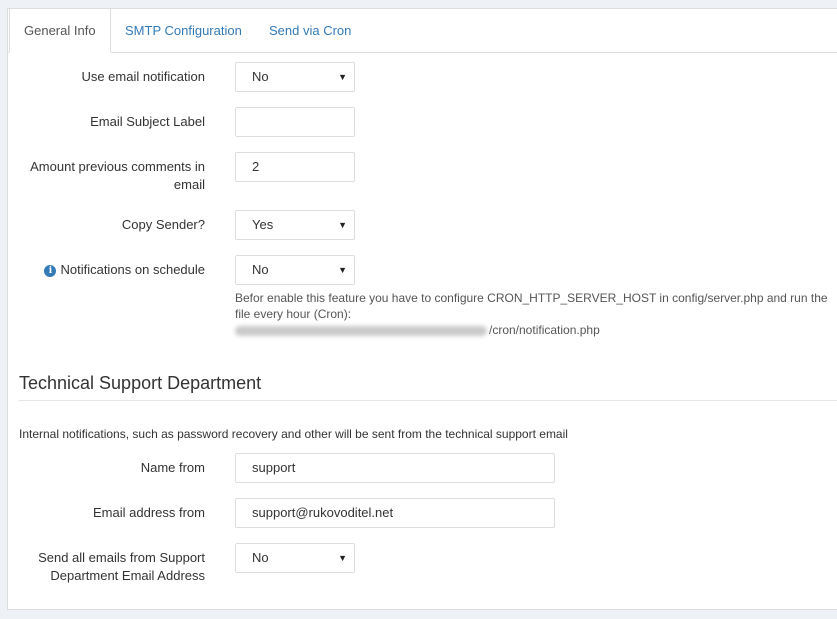 This screenshot has height=619, width=837. What do you see at coordinates (149, 512) in the screenshot?
I see `email-address-from-label: Email address from` at bounding box center [149, 512].